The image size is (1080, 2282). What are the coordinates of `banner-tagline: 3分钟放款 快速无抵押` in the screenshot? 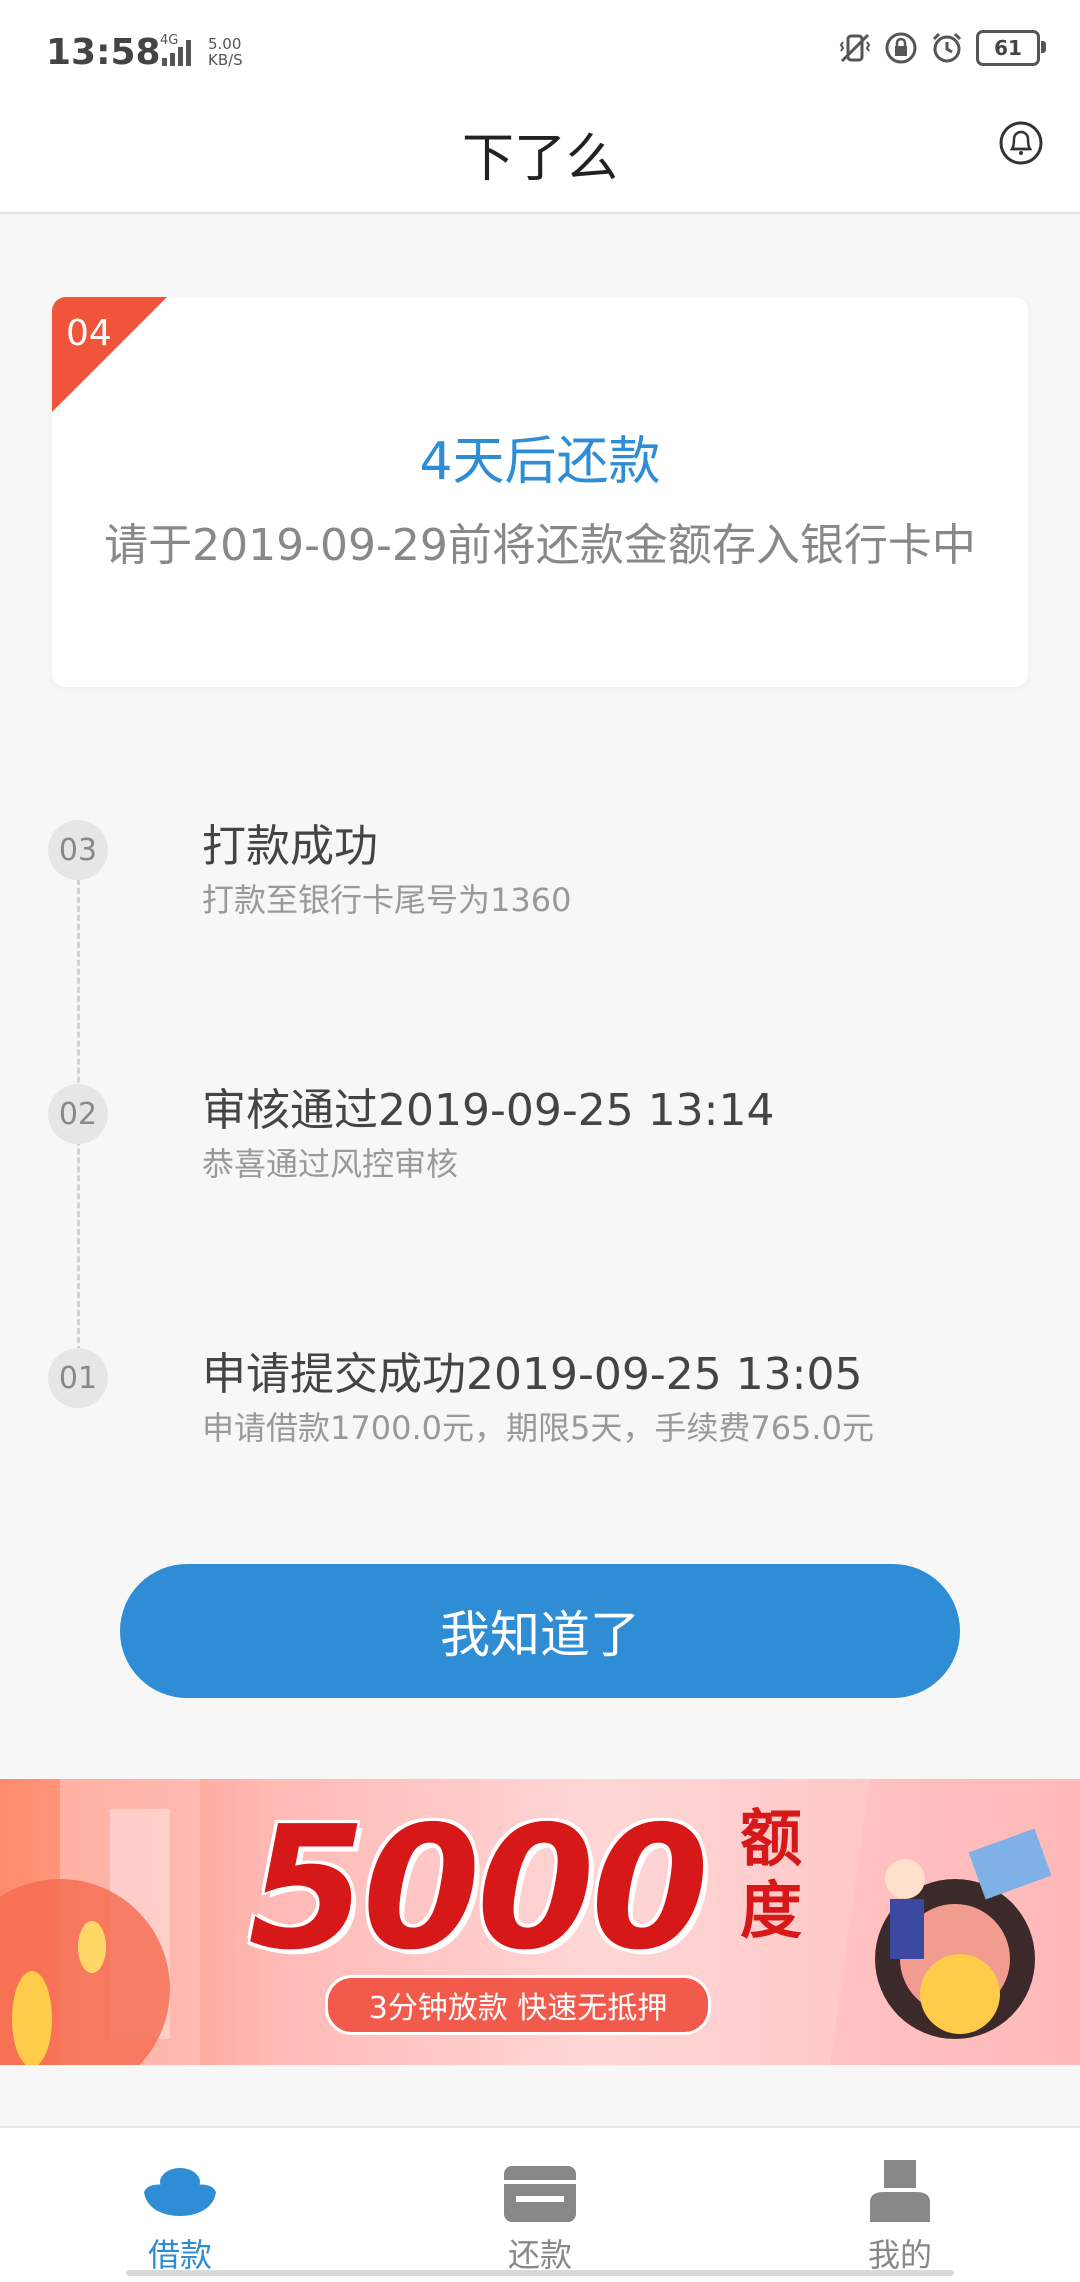 It's located at (518, 2005).